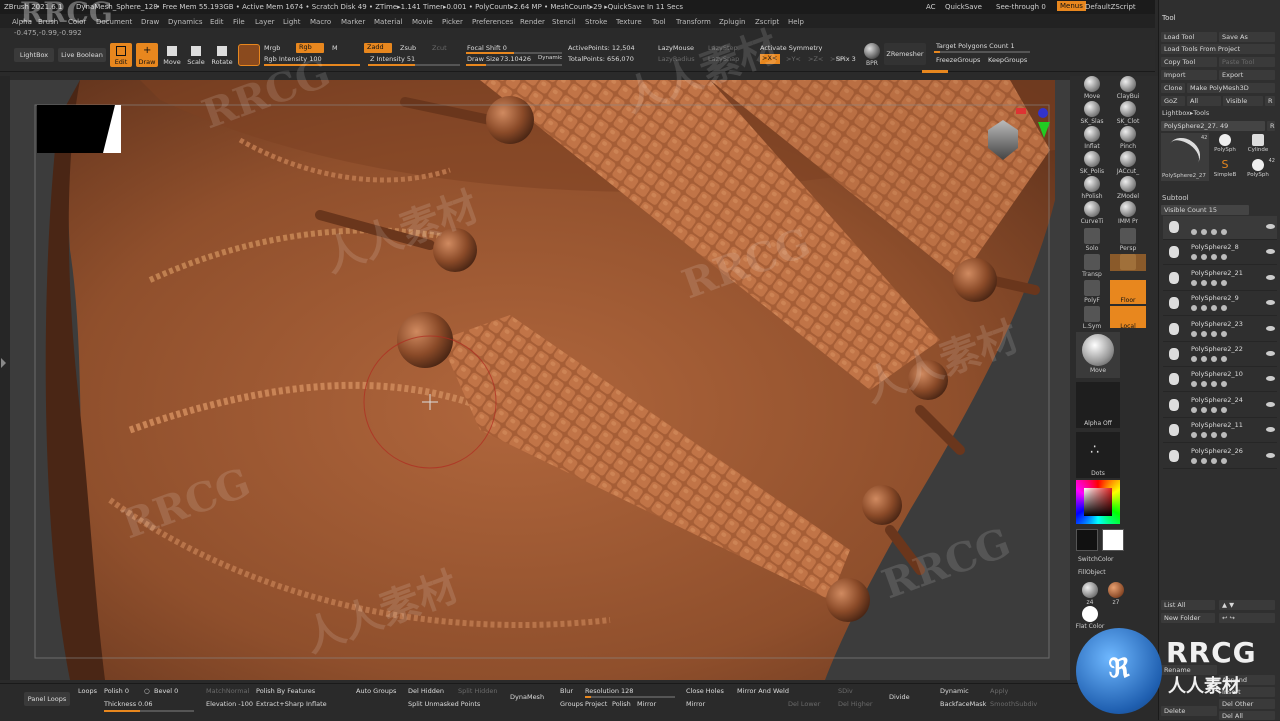 The height and width of the screenshot is (721, 1280). What do you see at coordinates (426, 691) in the screenshot?
I see `del-hidden-button: Del Hidden` at bounding box center [426, 691].